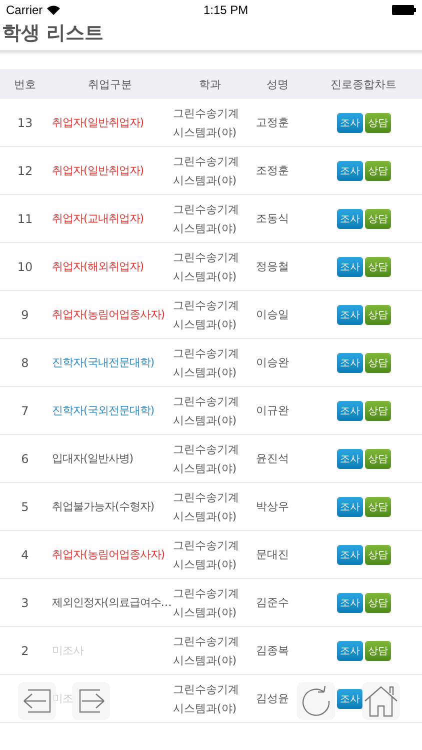  What do you see at coordinates (25, 363) in the screenshot?
I see `row-number: 8` at bounding box center [25, 363].